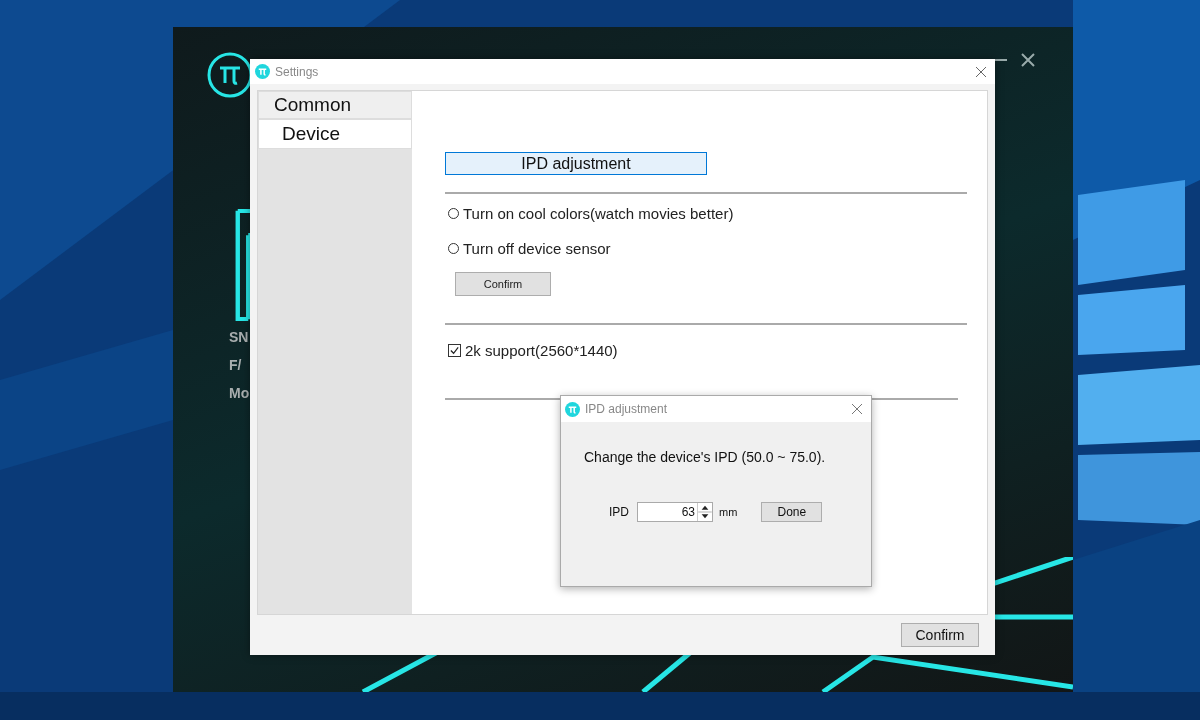 The height and width of the screenshot is (720, 1200). Describe the element at coordinates (619, 512) in the screenshot. I see `field-label: IPD` at that location.